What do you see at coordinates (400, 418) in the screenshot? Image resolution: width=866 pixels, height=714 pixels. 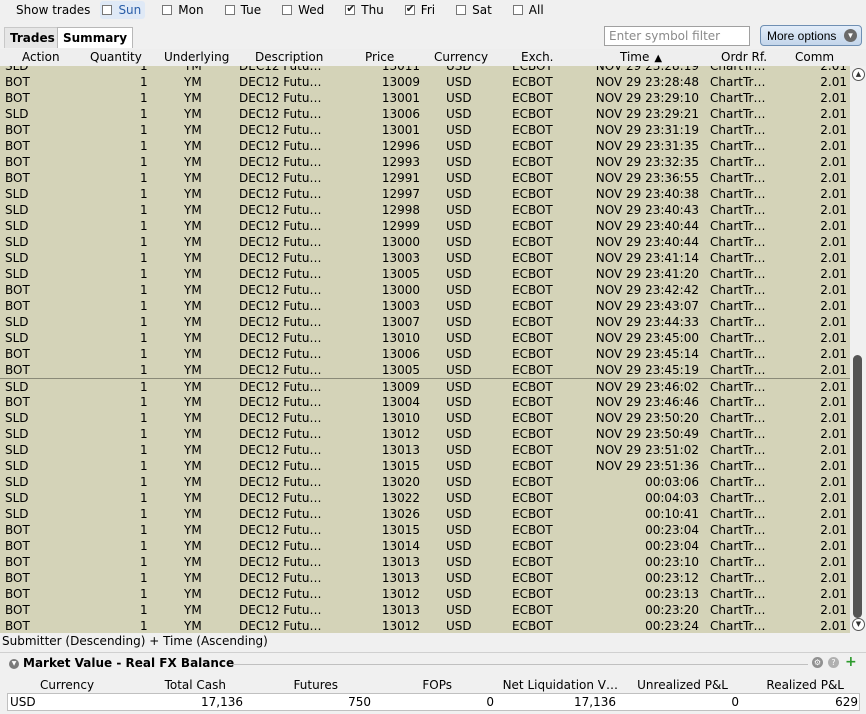 I see `cell-price: 13010` at bounding box center [400, 418].